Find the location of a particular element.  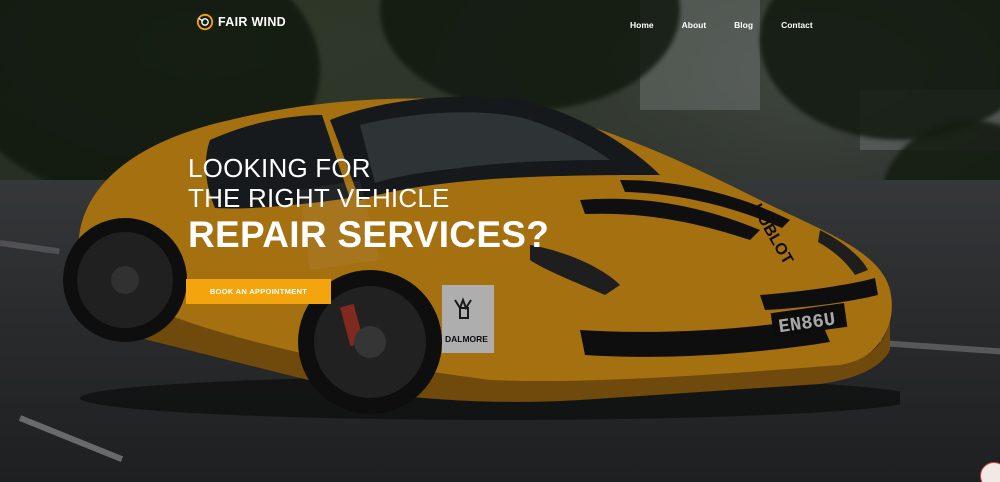

brand-logo: FAIR WIND is located at coordinates (241, 22).